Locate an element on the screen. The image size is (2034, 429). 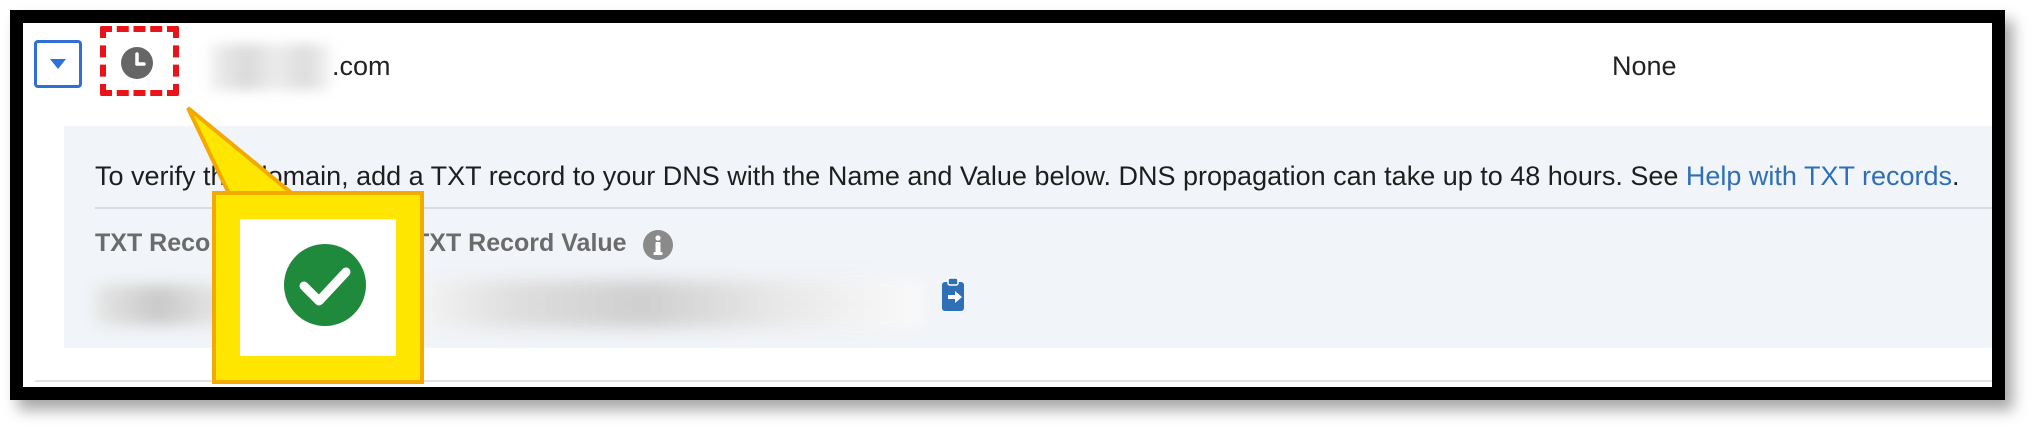
txt-record-value-label: TXT Record Value is located at coordinates (520, 243).